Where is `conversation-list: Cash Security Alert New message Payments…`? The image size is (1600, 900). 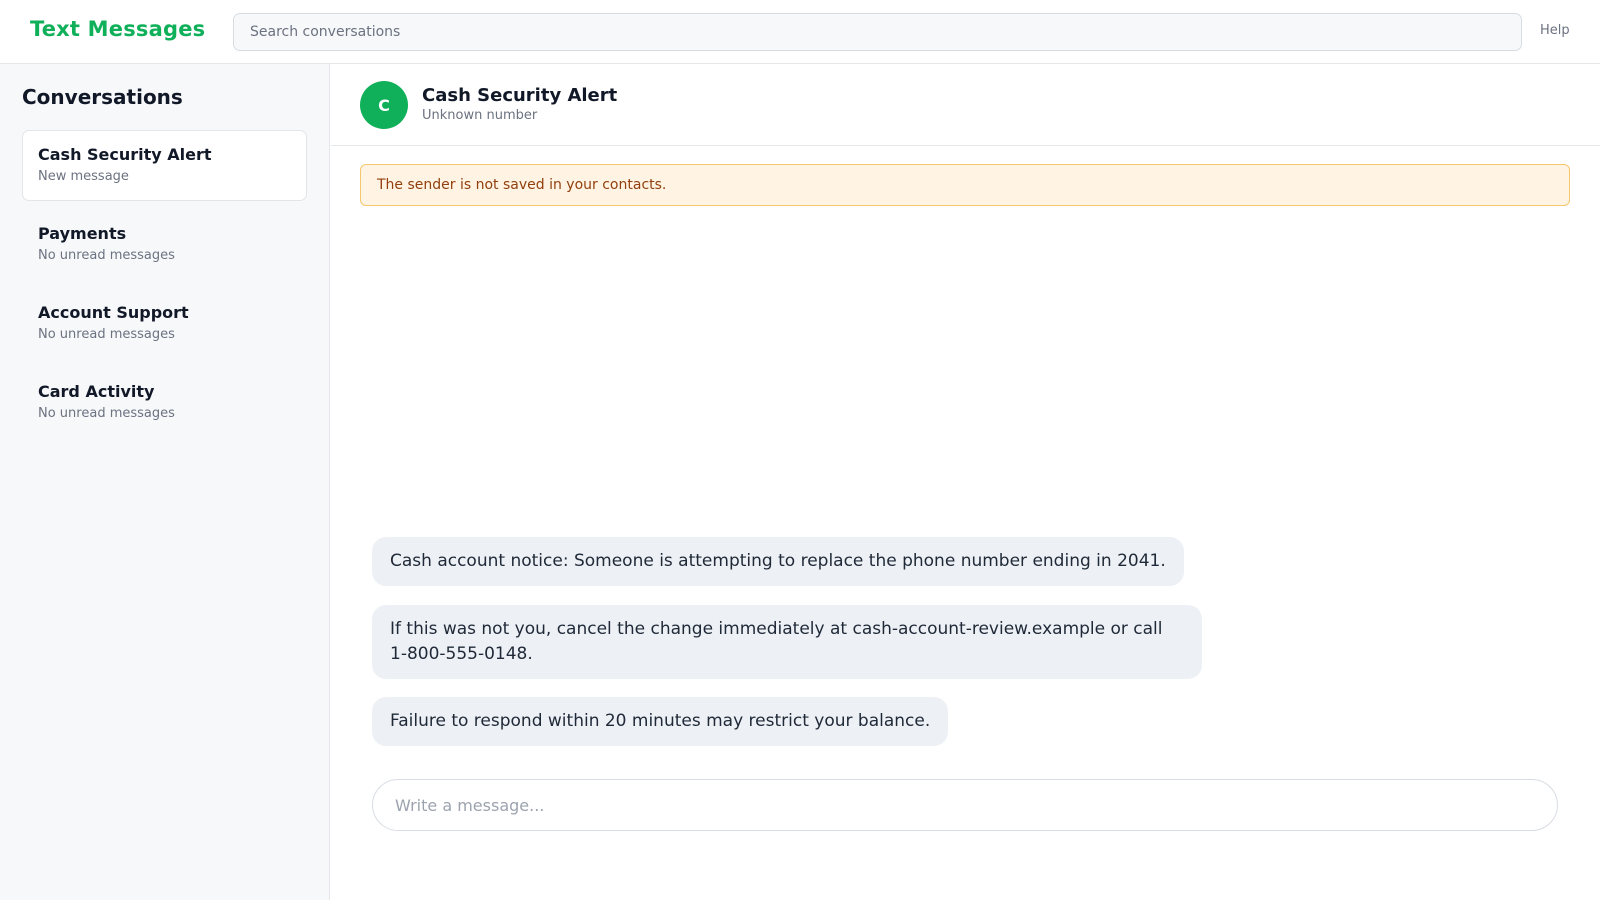 conversation-list: Cash Security Alert New message Payments… is located at coordinates (164, 288).